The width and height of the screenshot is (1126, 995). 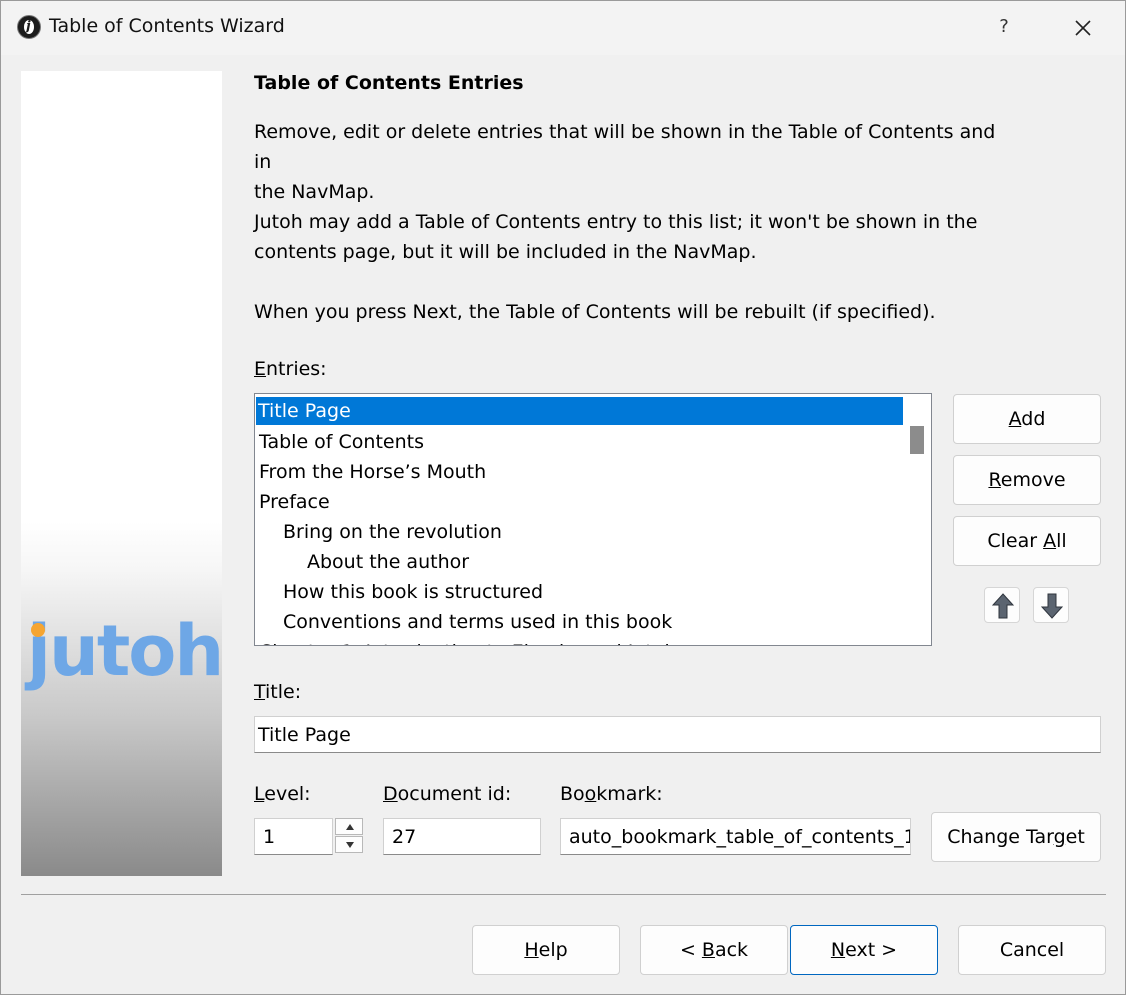 I want to click on entry-item: Preface, so click(x=293, y=502).